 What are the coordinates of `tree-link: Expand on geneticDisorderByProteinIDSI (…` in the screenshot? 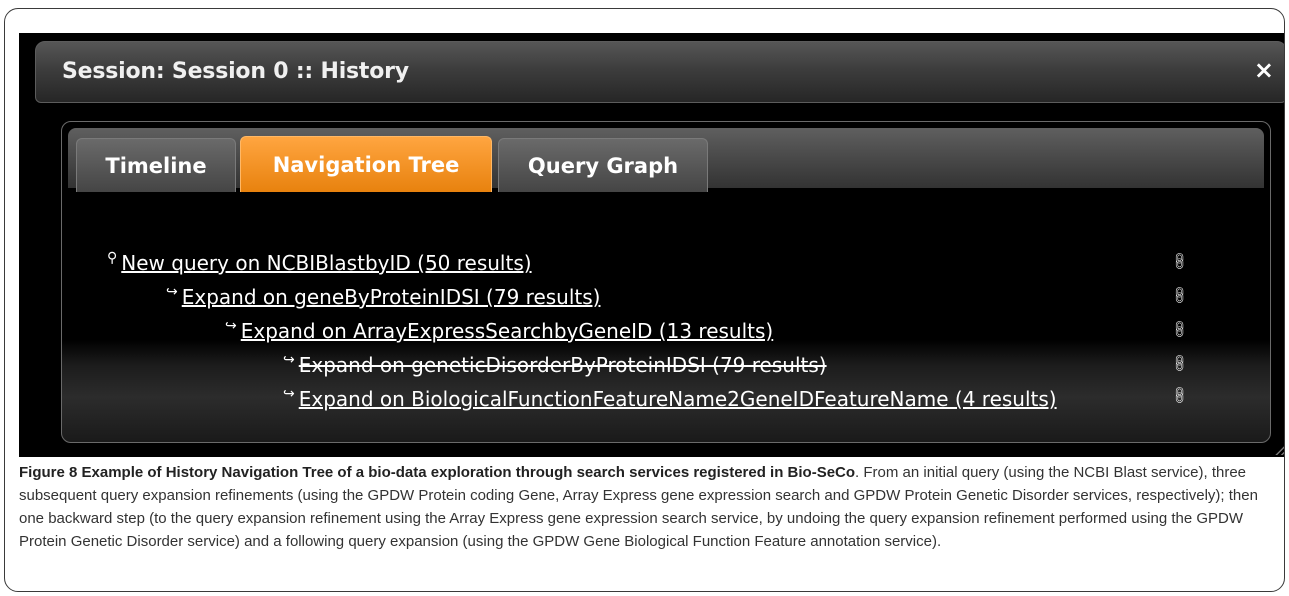 It's located at (563, 365).